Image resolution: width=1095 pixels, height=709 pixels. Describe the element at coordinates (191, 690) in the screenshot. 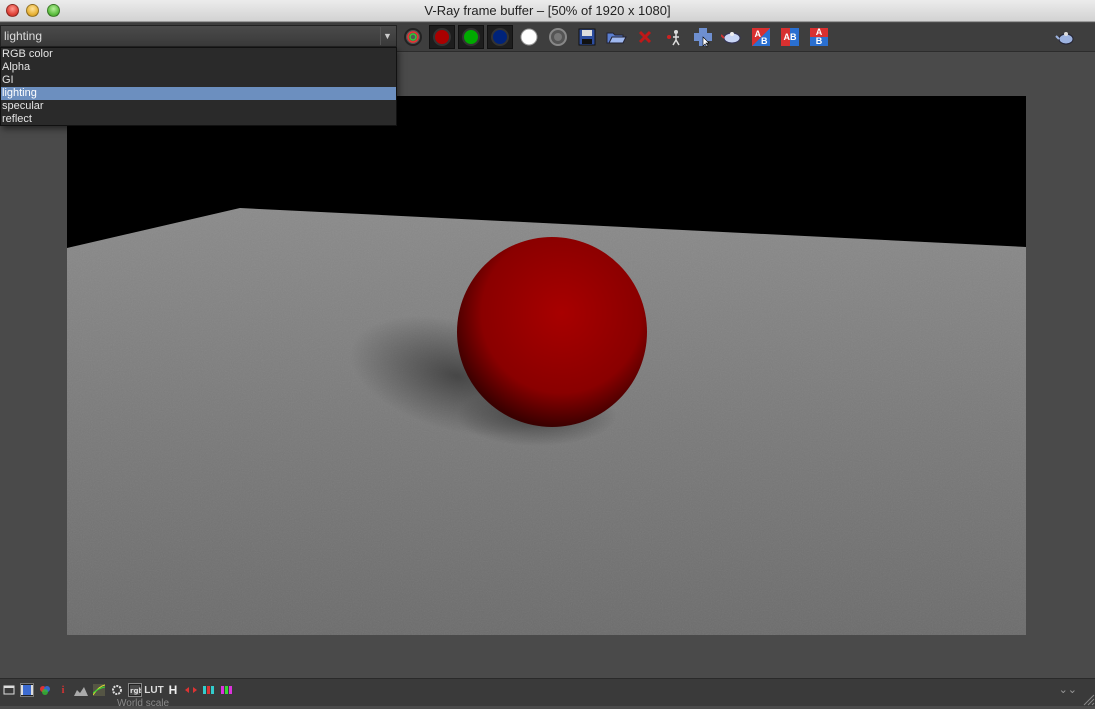

I see `pixel-aspect-icon` at that location.